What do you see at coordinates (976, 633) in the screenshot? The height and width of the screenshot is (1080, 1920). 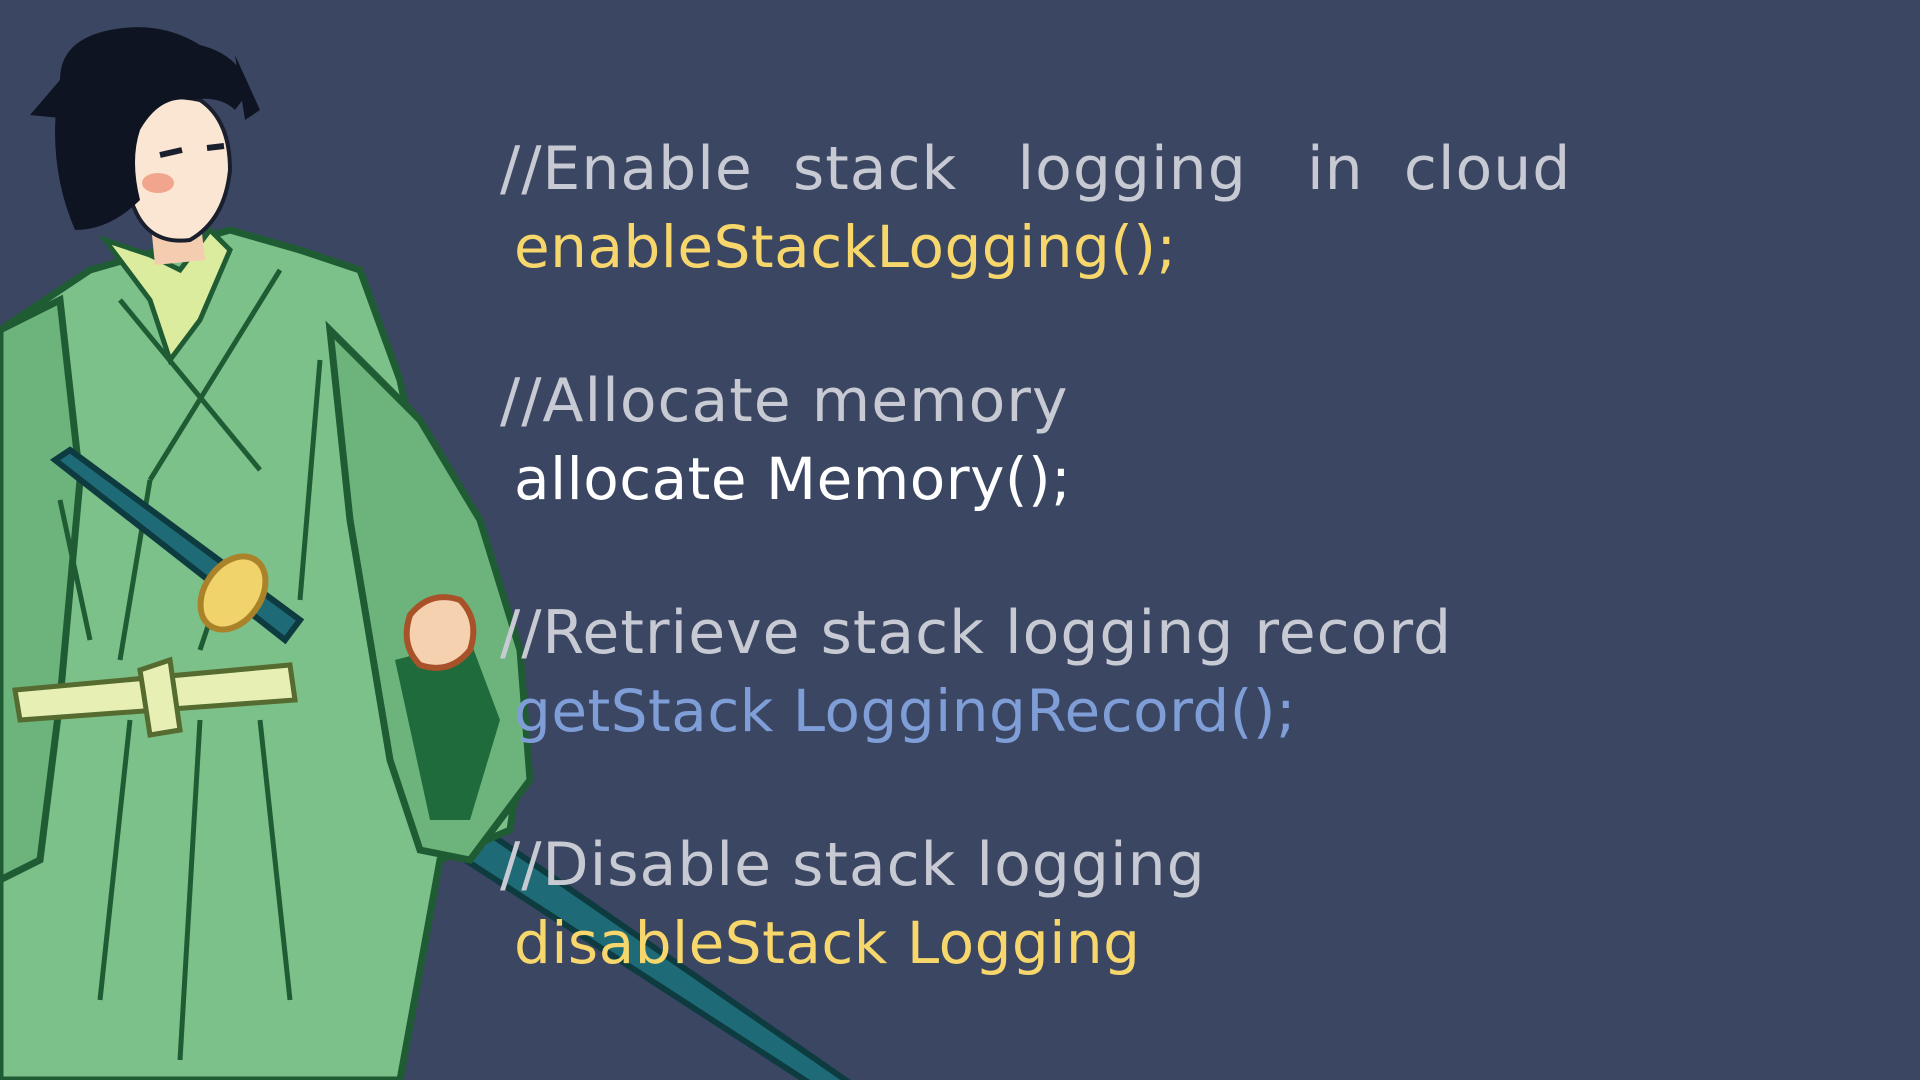 I see `comment-retrieve: //Retrieve stack logging record` at bounding box center [976, 633].